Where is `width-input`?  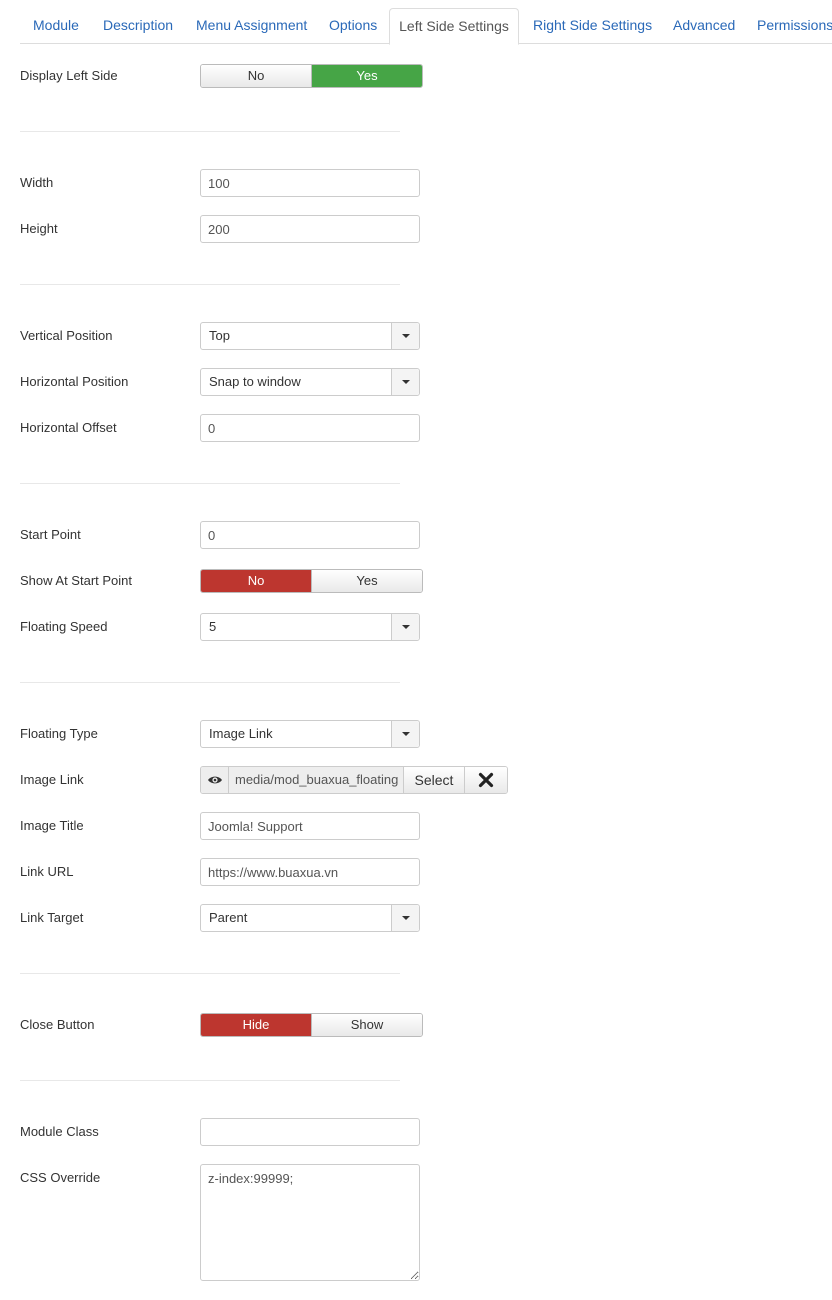
width-input is located at coordinates (310, 183).